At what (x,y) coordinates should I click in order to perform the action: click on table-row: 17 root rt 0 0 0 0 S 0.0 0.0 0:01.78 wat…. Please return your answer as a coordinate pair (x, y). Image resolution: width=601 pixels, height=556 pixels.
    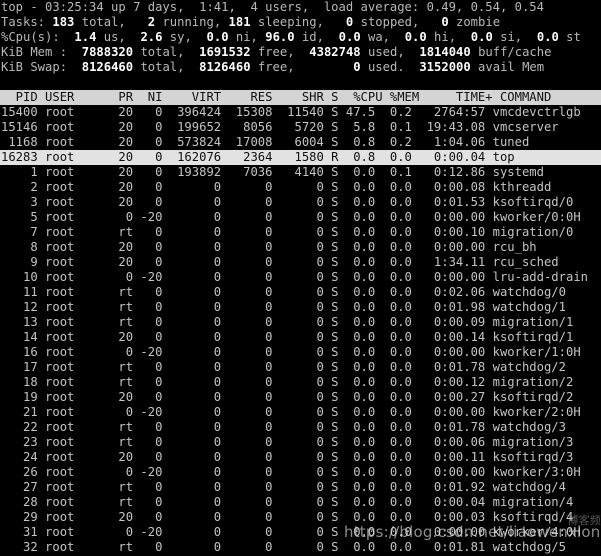
    Looking at the image, I should click on (300, 367).